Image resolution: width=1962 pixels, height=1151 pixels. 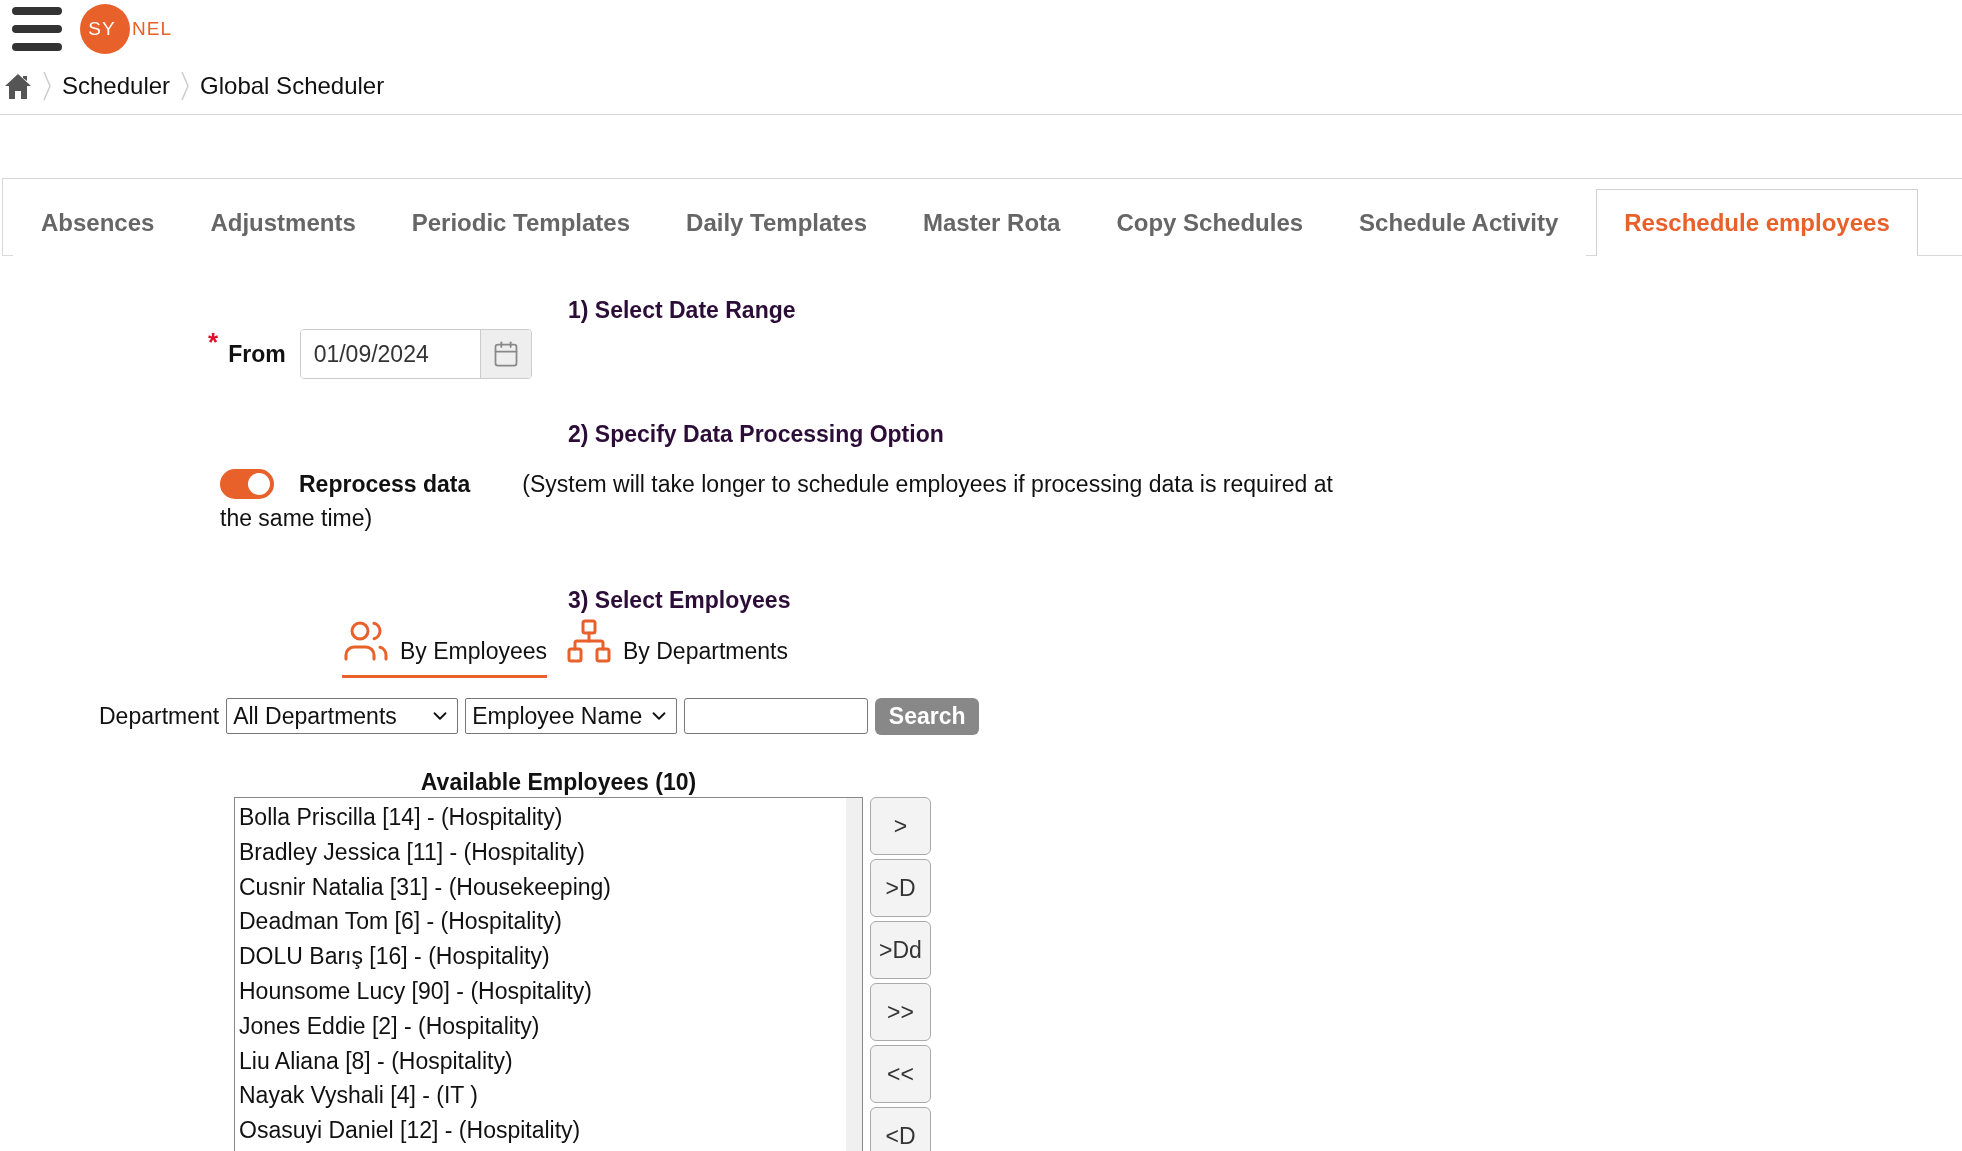 I want to click on required-mark: *, so click(x=213, y=342).